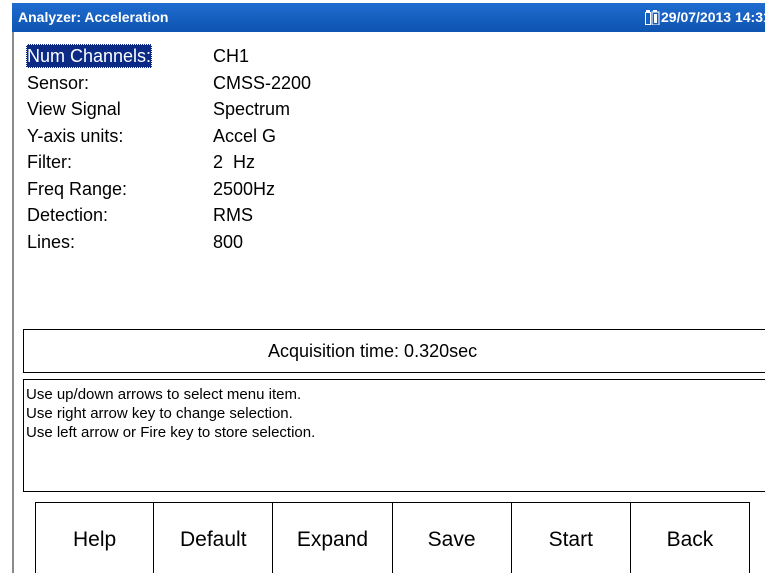  Describe the element at coordinates (67, 215) in the screenshot. I see `setting-label: Detection:` at that location.